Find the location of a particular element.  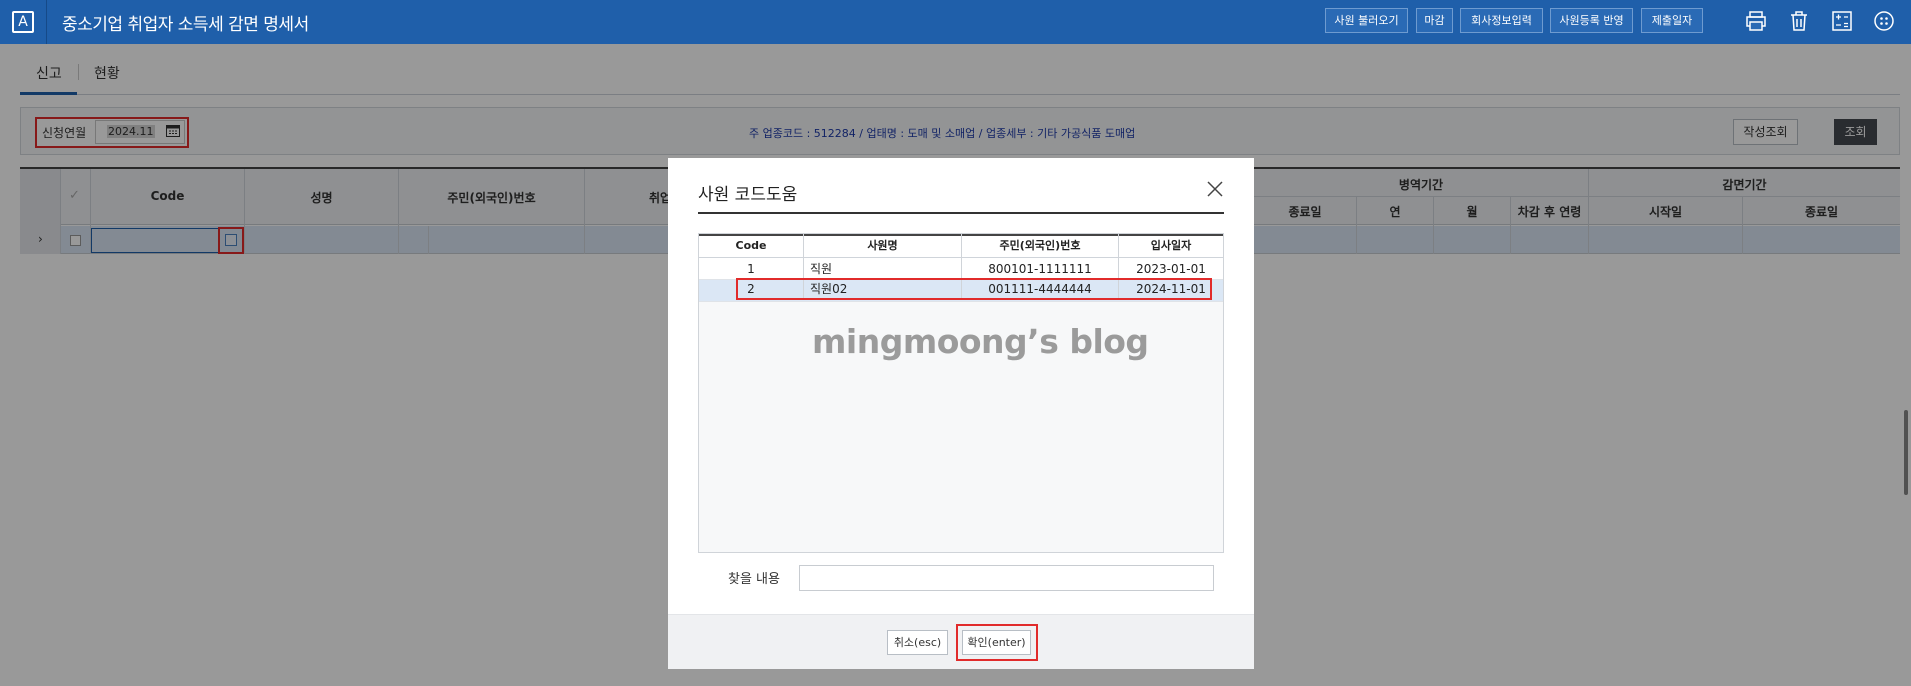

company-info-button: 회사정보입력 is located at coordinates (1501, 20).